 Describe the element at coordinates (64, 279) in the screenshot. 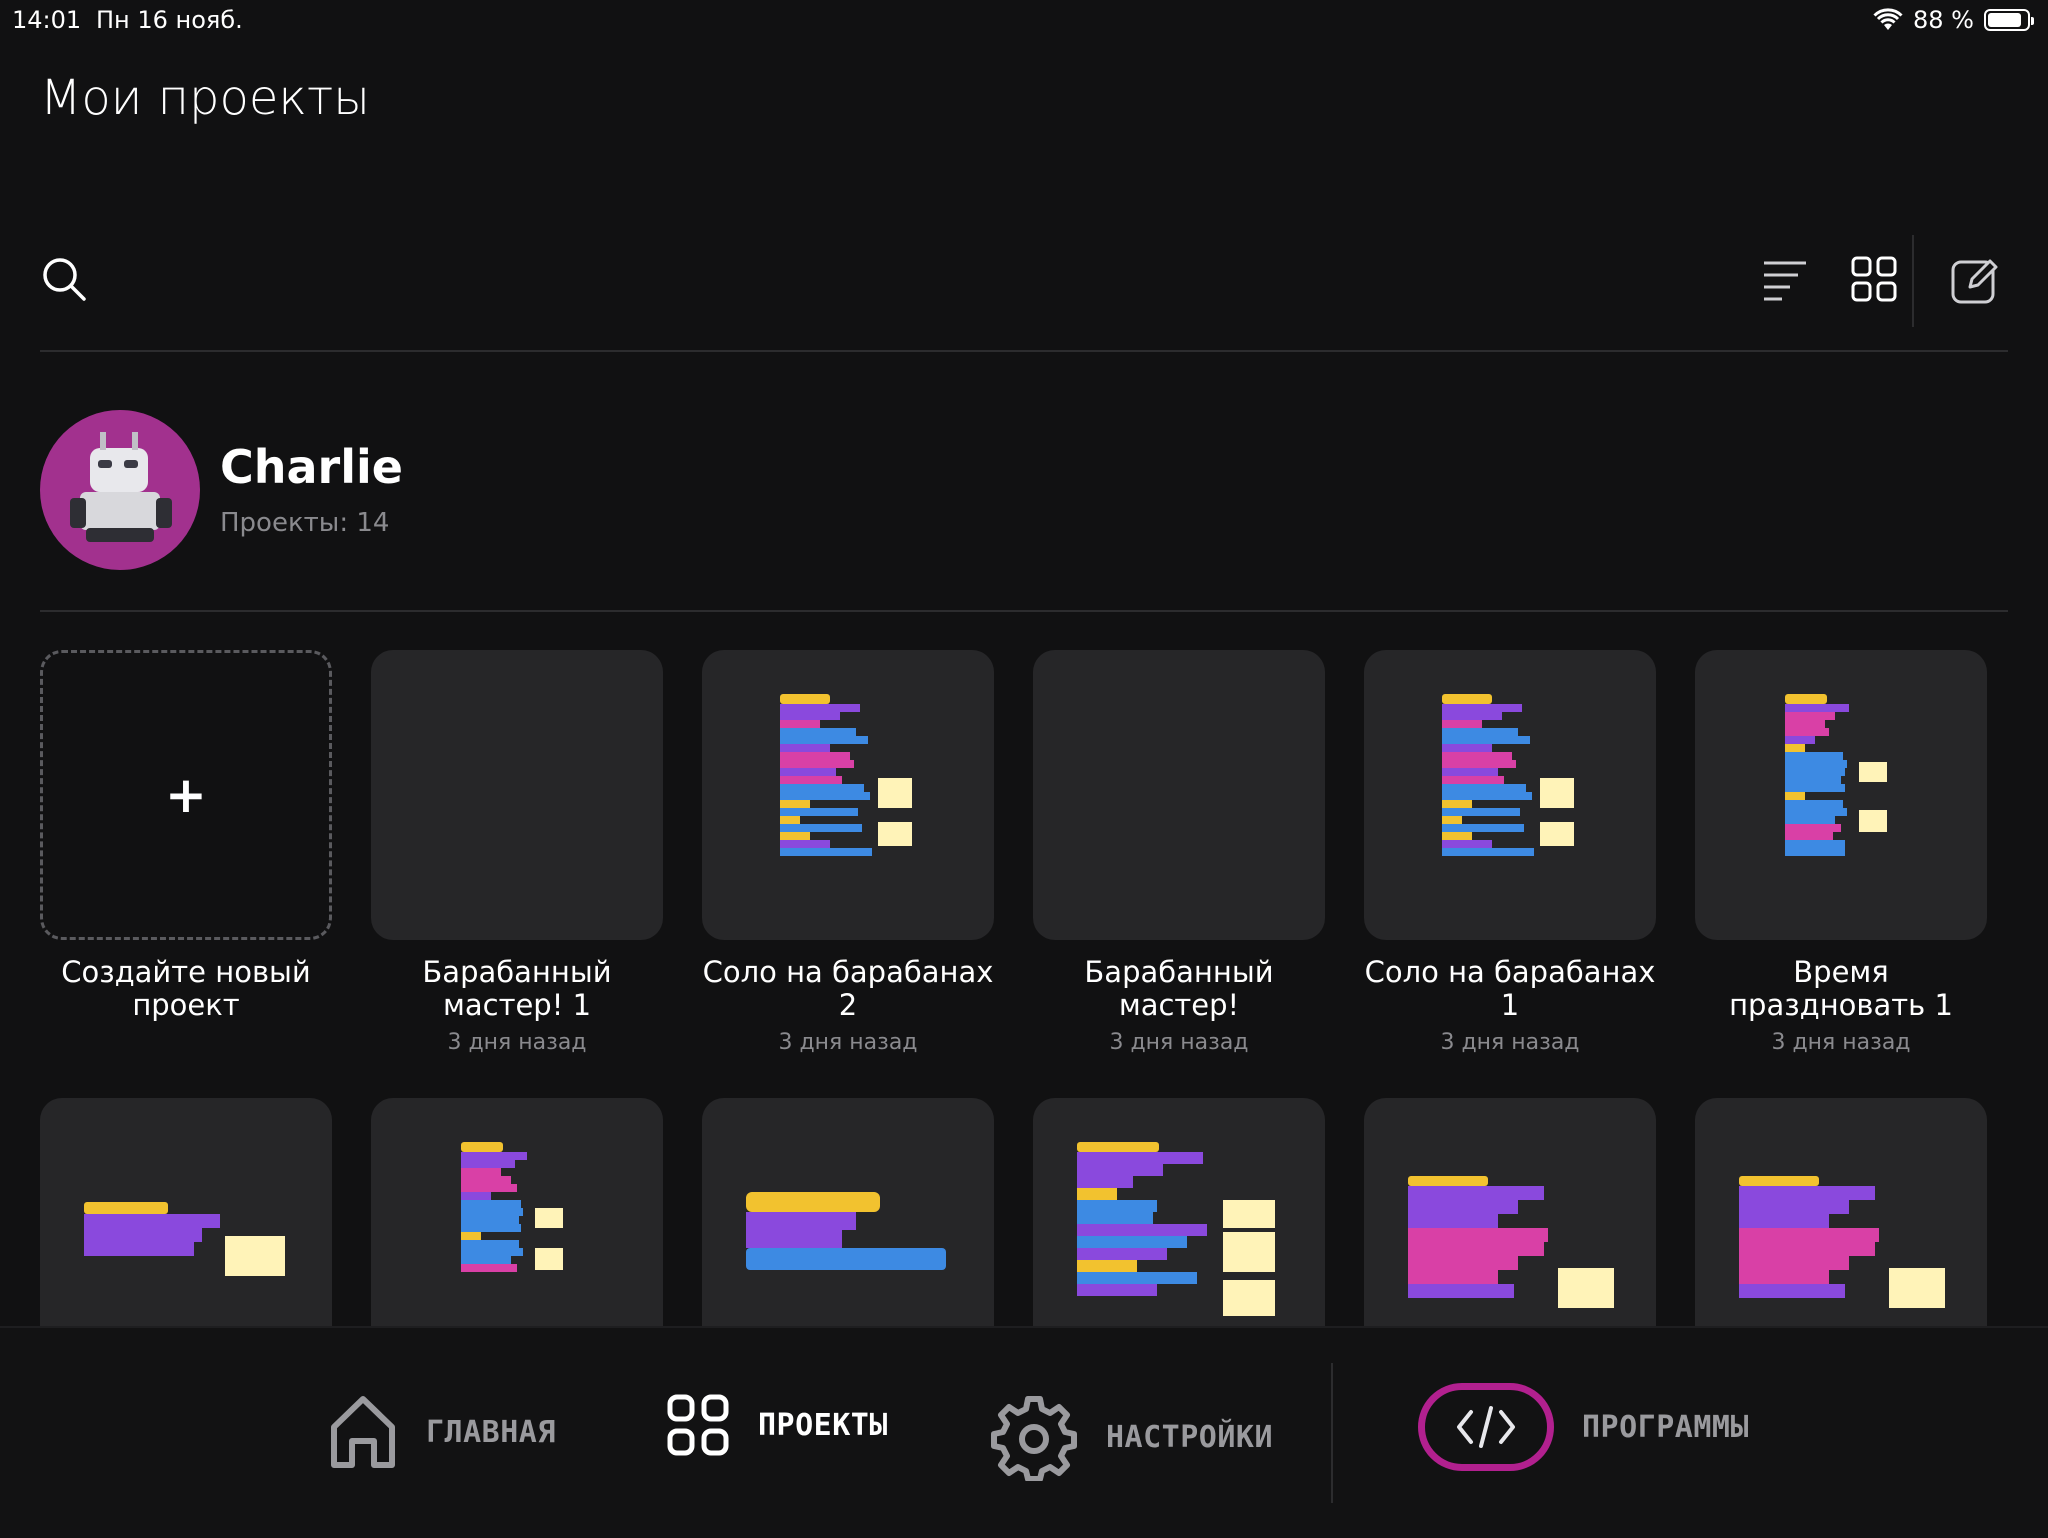

I see `search-icon` at that location.